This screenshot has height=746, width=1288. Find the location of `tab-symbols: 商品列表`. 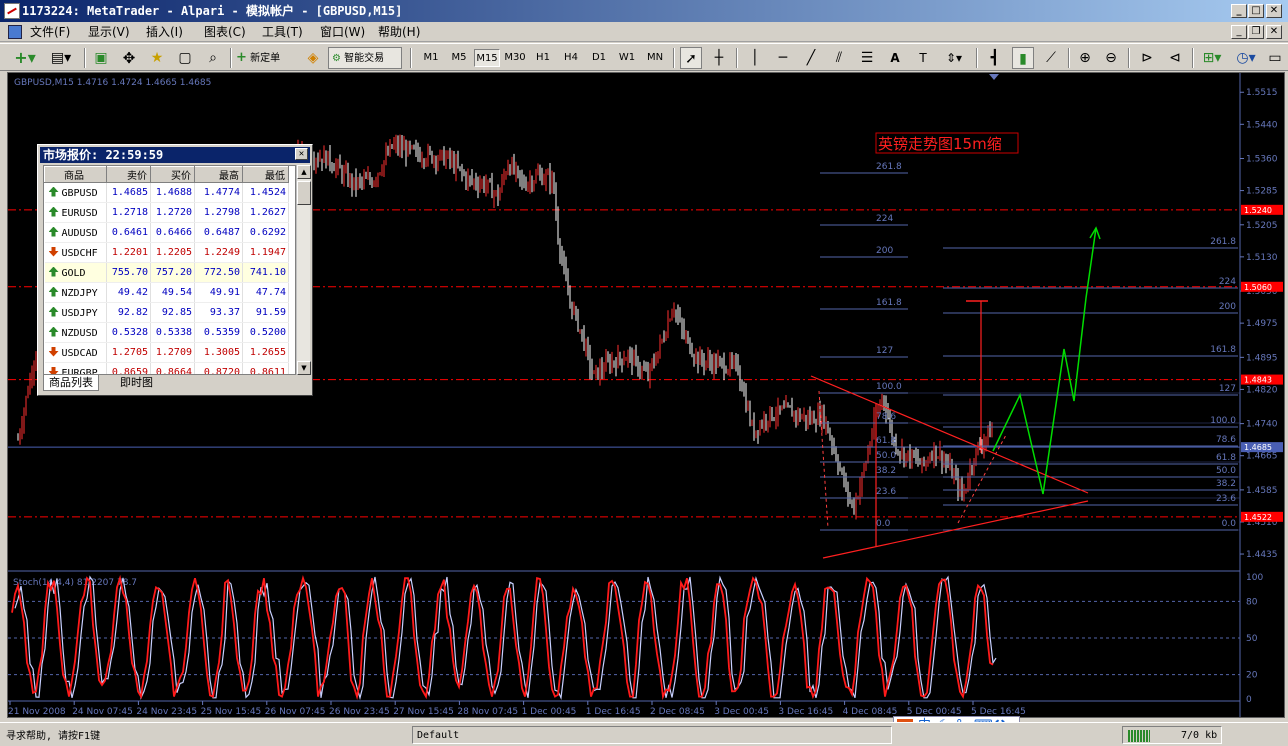

tab-symbols: 商品列表 is located at coordinates (71, 383).